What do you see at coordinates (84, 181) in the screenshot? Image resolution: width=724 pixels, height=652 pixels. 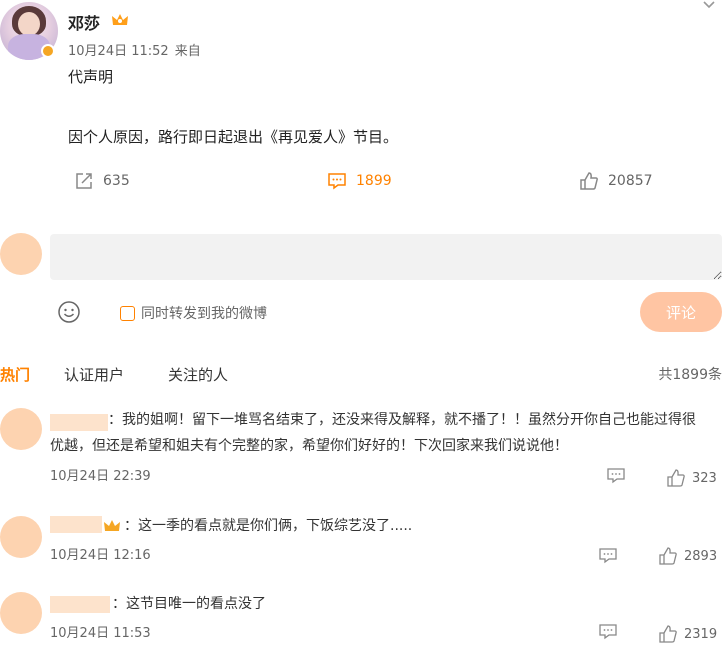 I see `share-icon` at bounding box center [84, 181].